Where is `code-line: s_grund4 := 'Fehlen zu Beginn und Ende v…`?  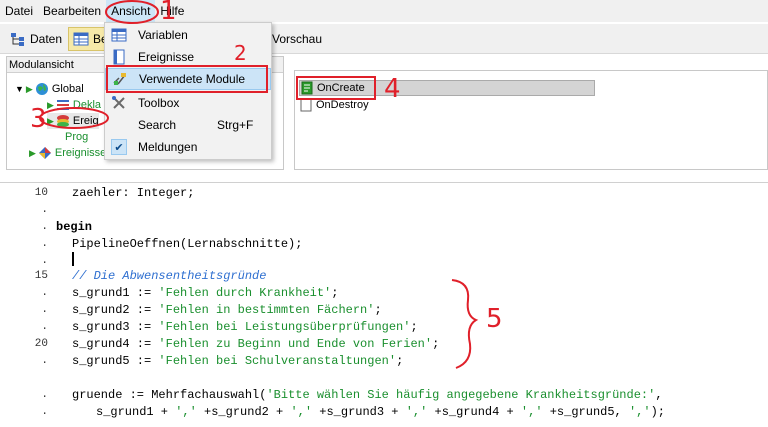 code-line: s_grund4 := 'Fehlen zu Beginn und Ende v… is located at coordinates (256, 344).